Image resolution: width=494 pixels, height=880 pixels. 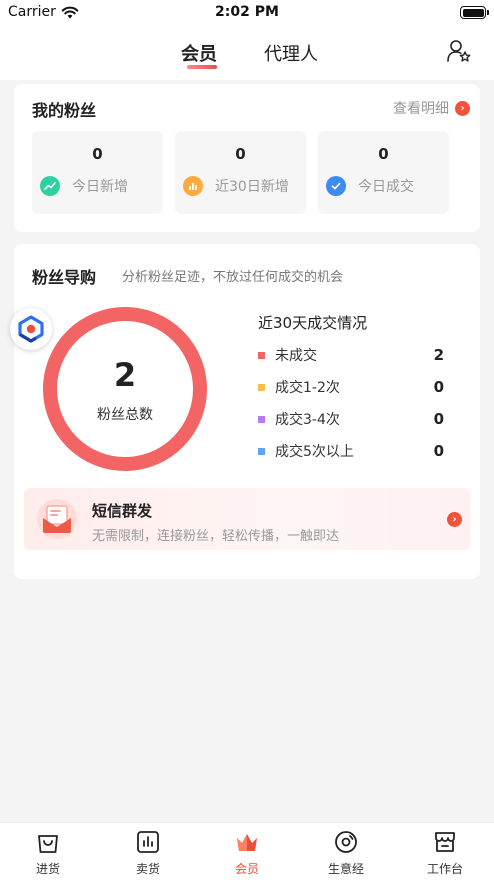 What do you see at coordinates (148, 842) in the screenshot?
I see `chart-icon` at bounding box center [148, 842].